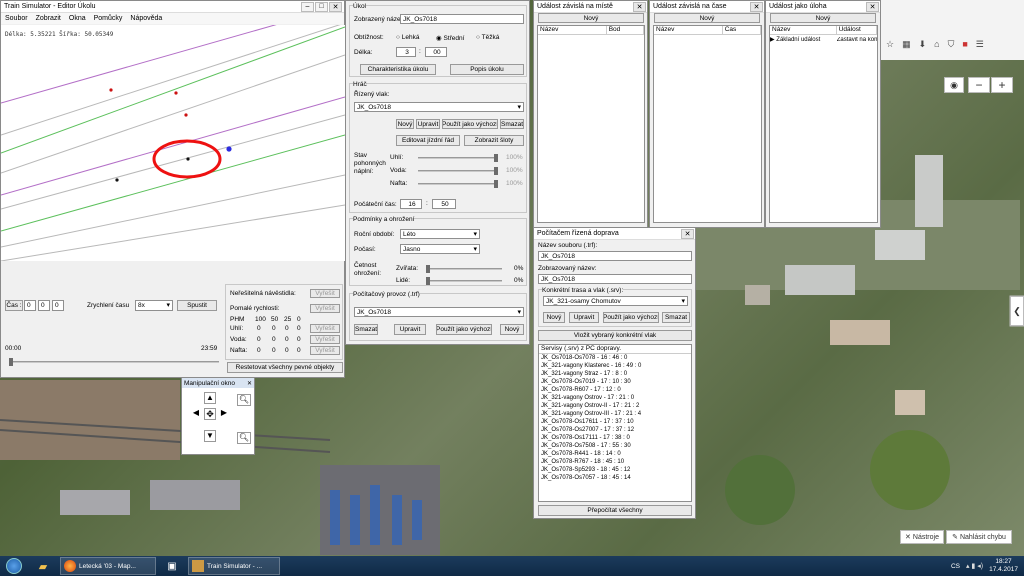 The height and width of the screenshot is (576, 1024). Describe the element at coordinates (615, 335) in the screenshot. I see `insert-train-button: Vložit vybraný konkrétní vlak` at that location.